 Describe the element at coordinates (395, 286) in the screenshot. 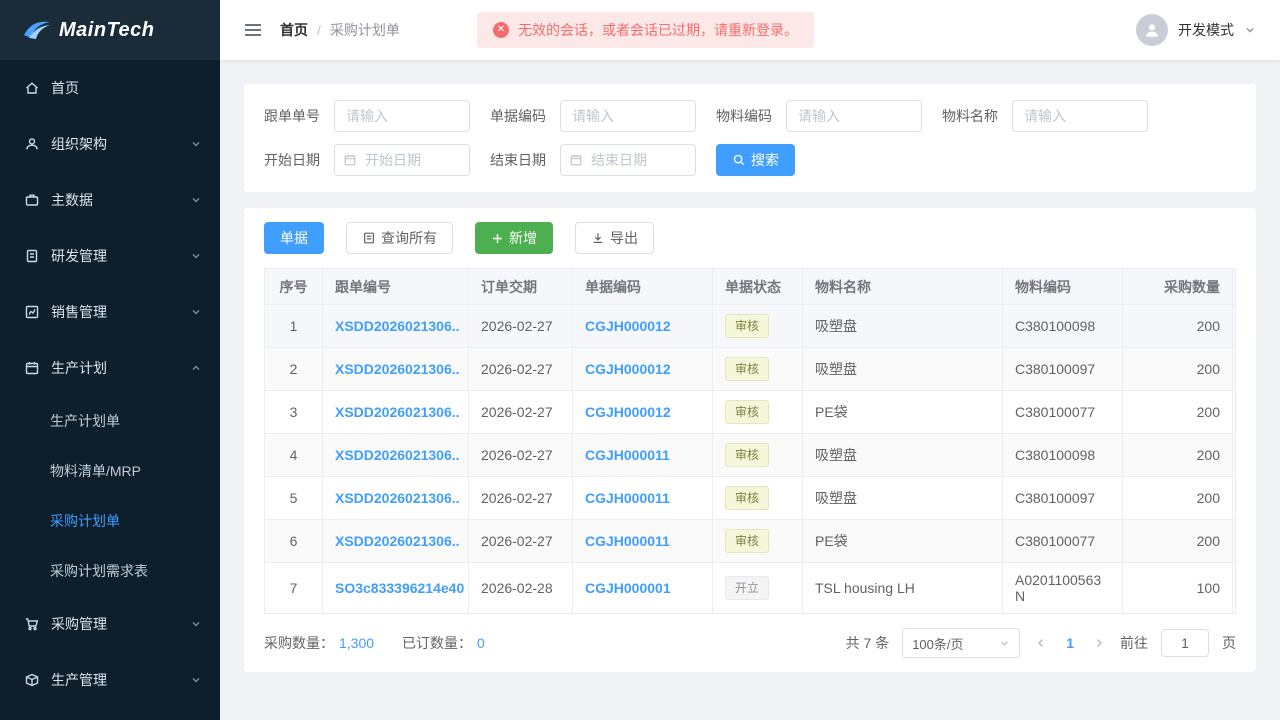

I see `column-header-order-no: 跟单编号` at that location.